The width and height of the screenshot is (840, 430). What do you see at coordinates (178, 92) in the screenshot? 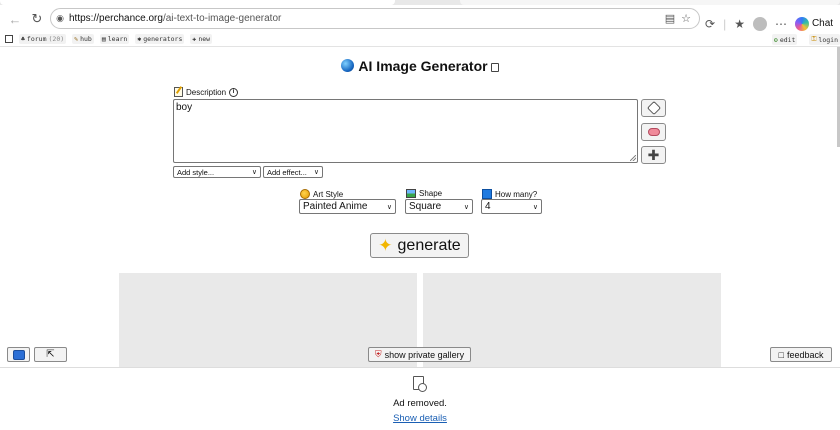
I see `memo-icon` at bounding box center [178, 92].